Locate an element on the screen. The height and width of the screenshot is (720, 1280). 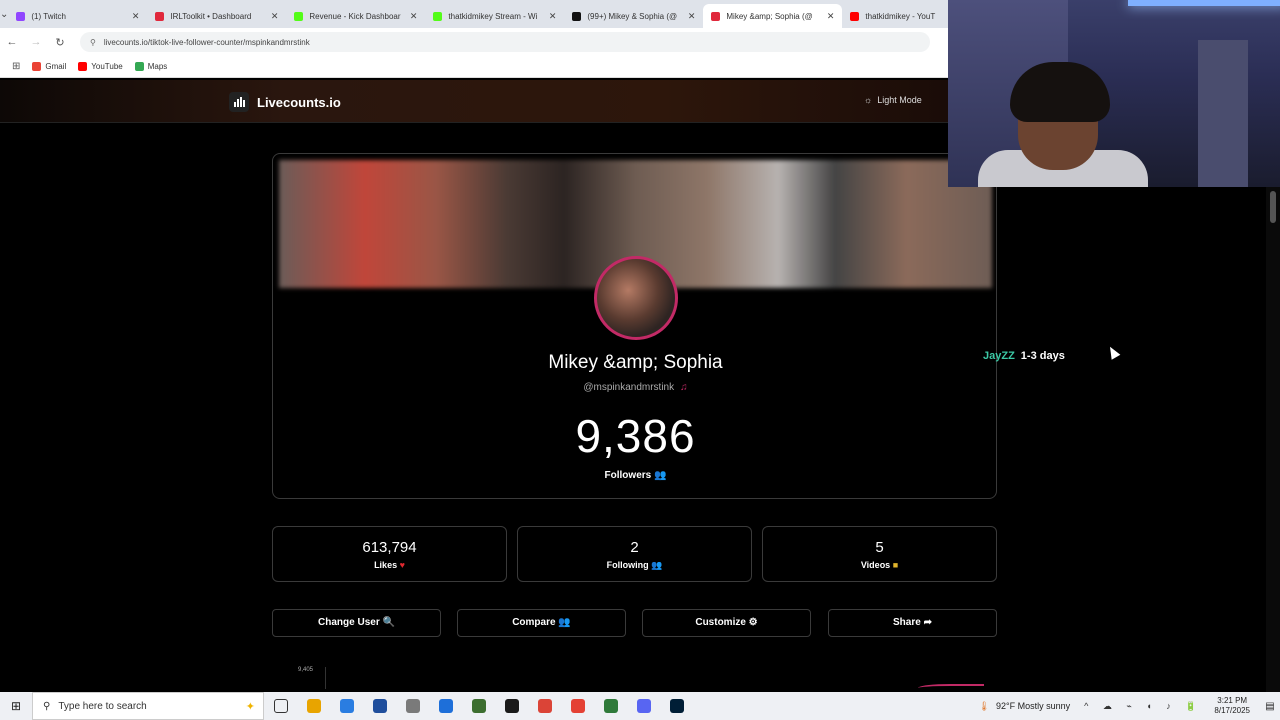
sun-icon: ☼ is located at coordinates (868, 100).